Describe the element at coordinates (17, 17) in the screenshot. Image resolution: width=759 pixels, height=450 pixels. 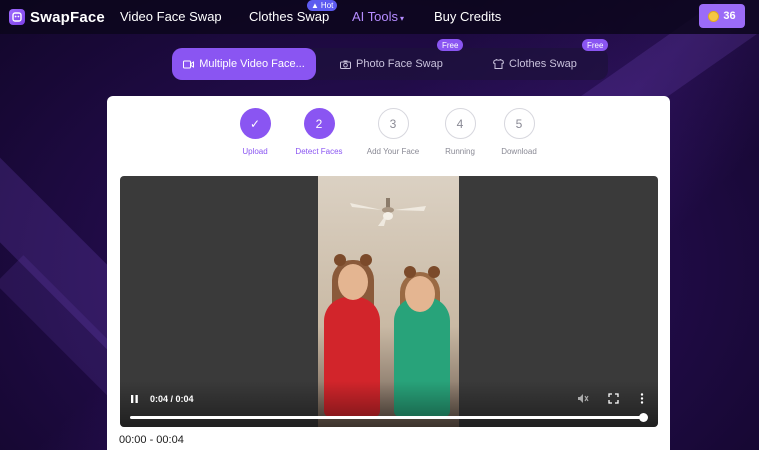
I see `logo-icon` at that location.